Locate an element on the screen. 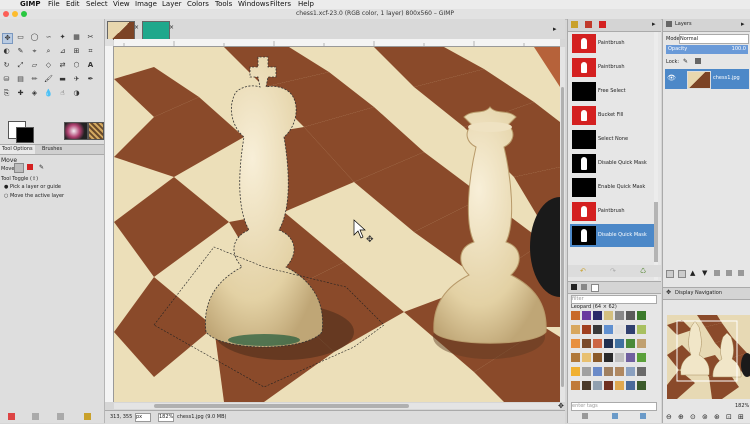  menu-edit: Edit is located at coordinates (73, 4).